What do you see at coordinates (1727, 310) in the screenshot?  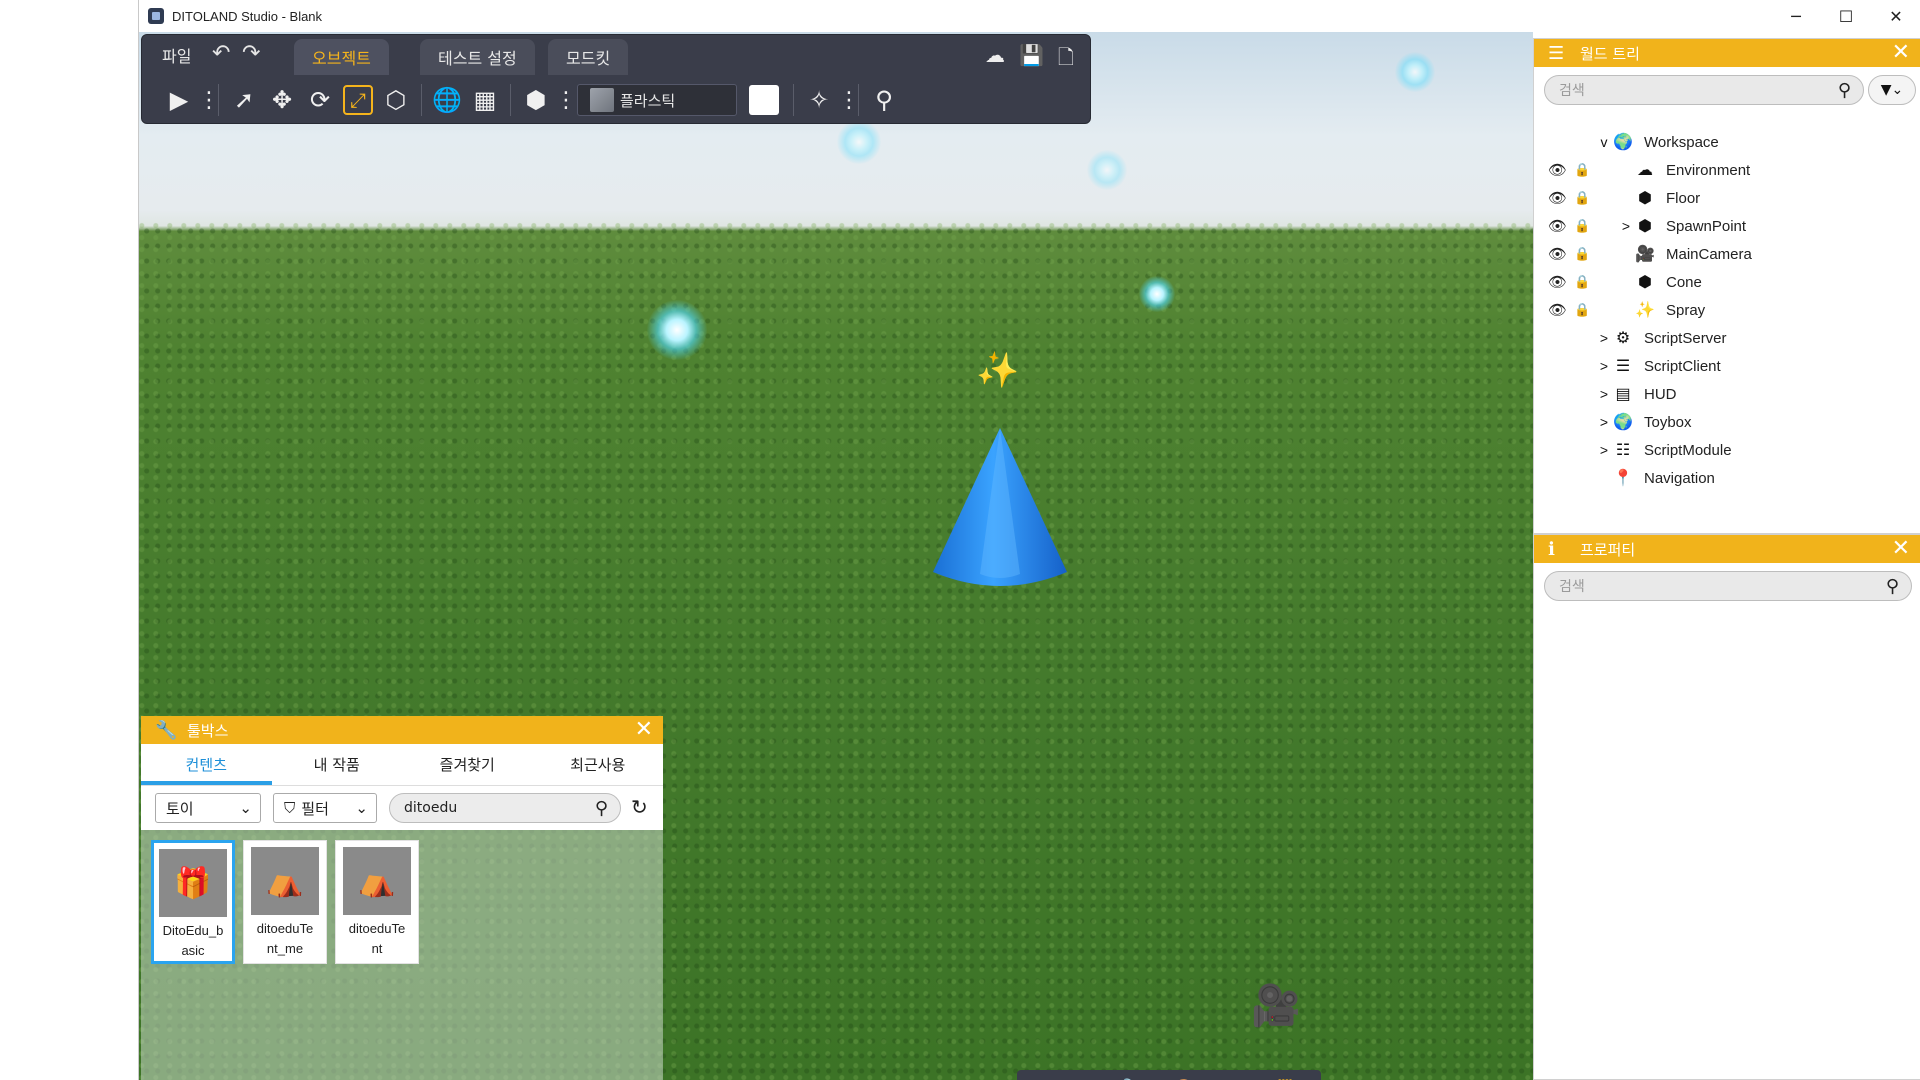 I see `tree-item-spray: 👁 🔒 ✨ Spray` at bounding box center [1727, 310].